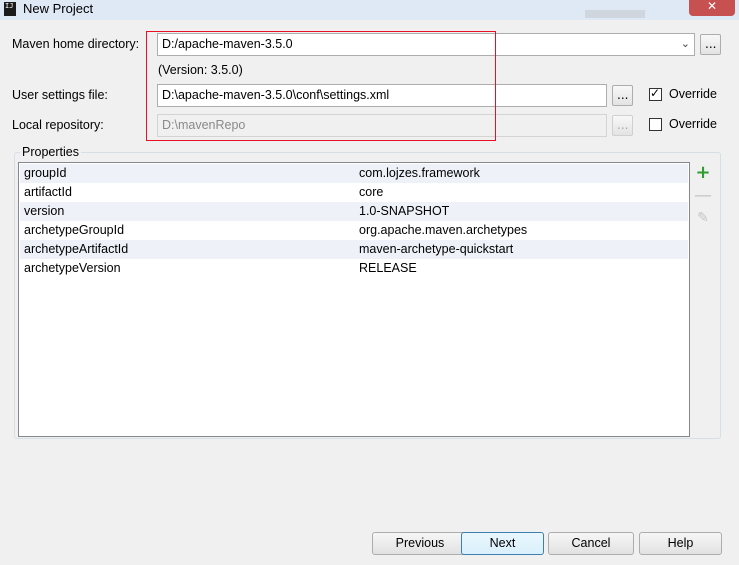 Image resolution: width=739 pixels, height=565 pixels. What do you see at coordinates (703, 196) in the screenshot?
I see `remove-property-icon: —` at bounding box center [703, 196].